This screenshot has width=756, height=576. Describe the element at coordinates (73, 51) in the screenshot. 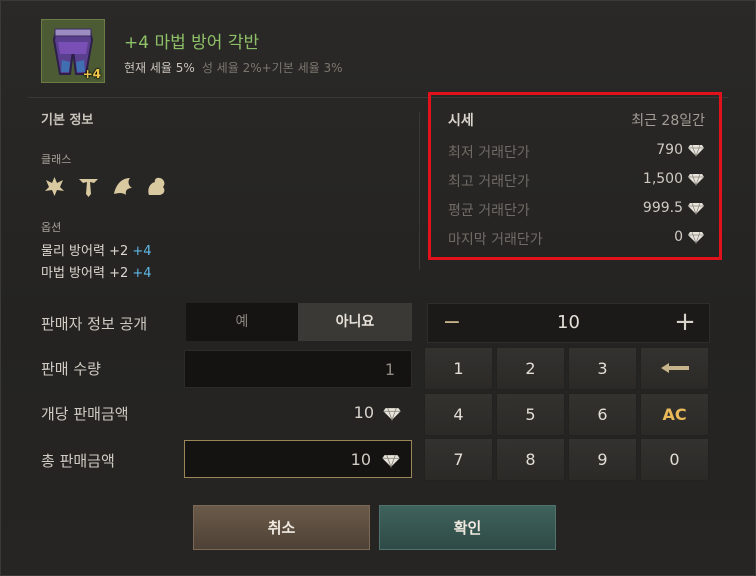

I see `item-leggings-icon: +4` at that location.